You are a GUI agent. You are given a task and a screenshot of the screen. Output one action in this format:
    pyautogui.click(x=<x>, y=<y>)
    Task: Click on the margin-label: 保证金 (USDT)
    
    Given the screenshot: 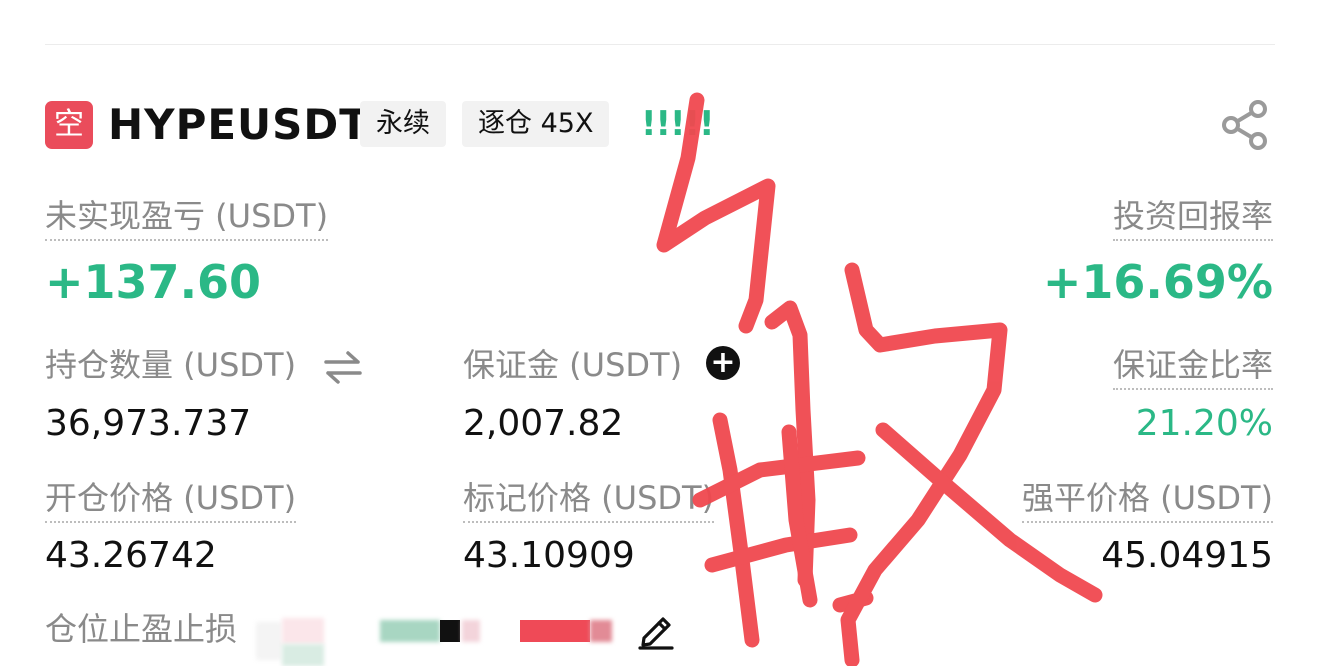 What is the action you would take?
    pyautogui.click(x=573, y=365)
    